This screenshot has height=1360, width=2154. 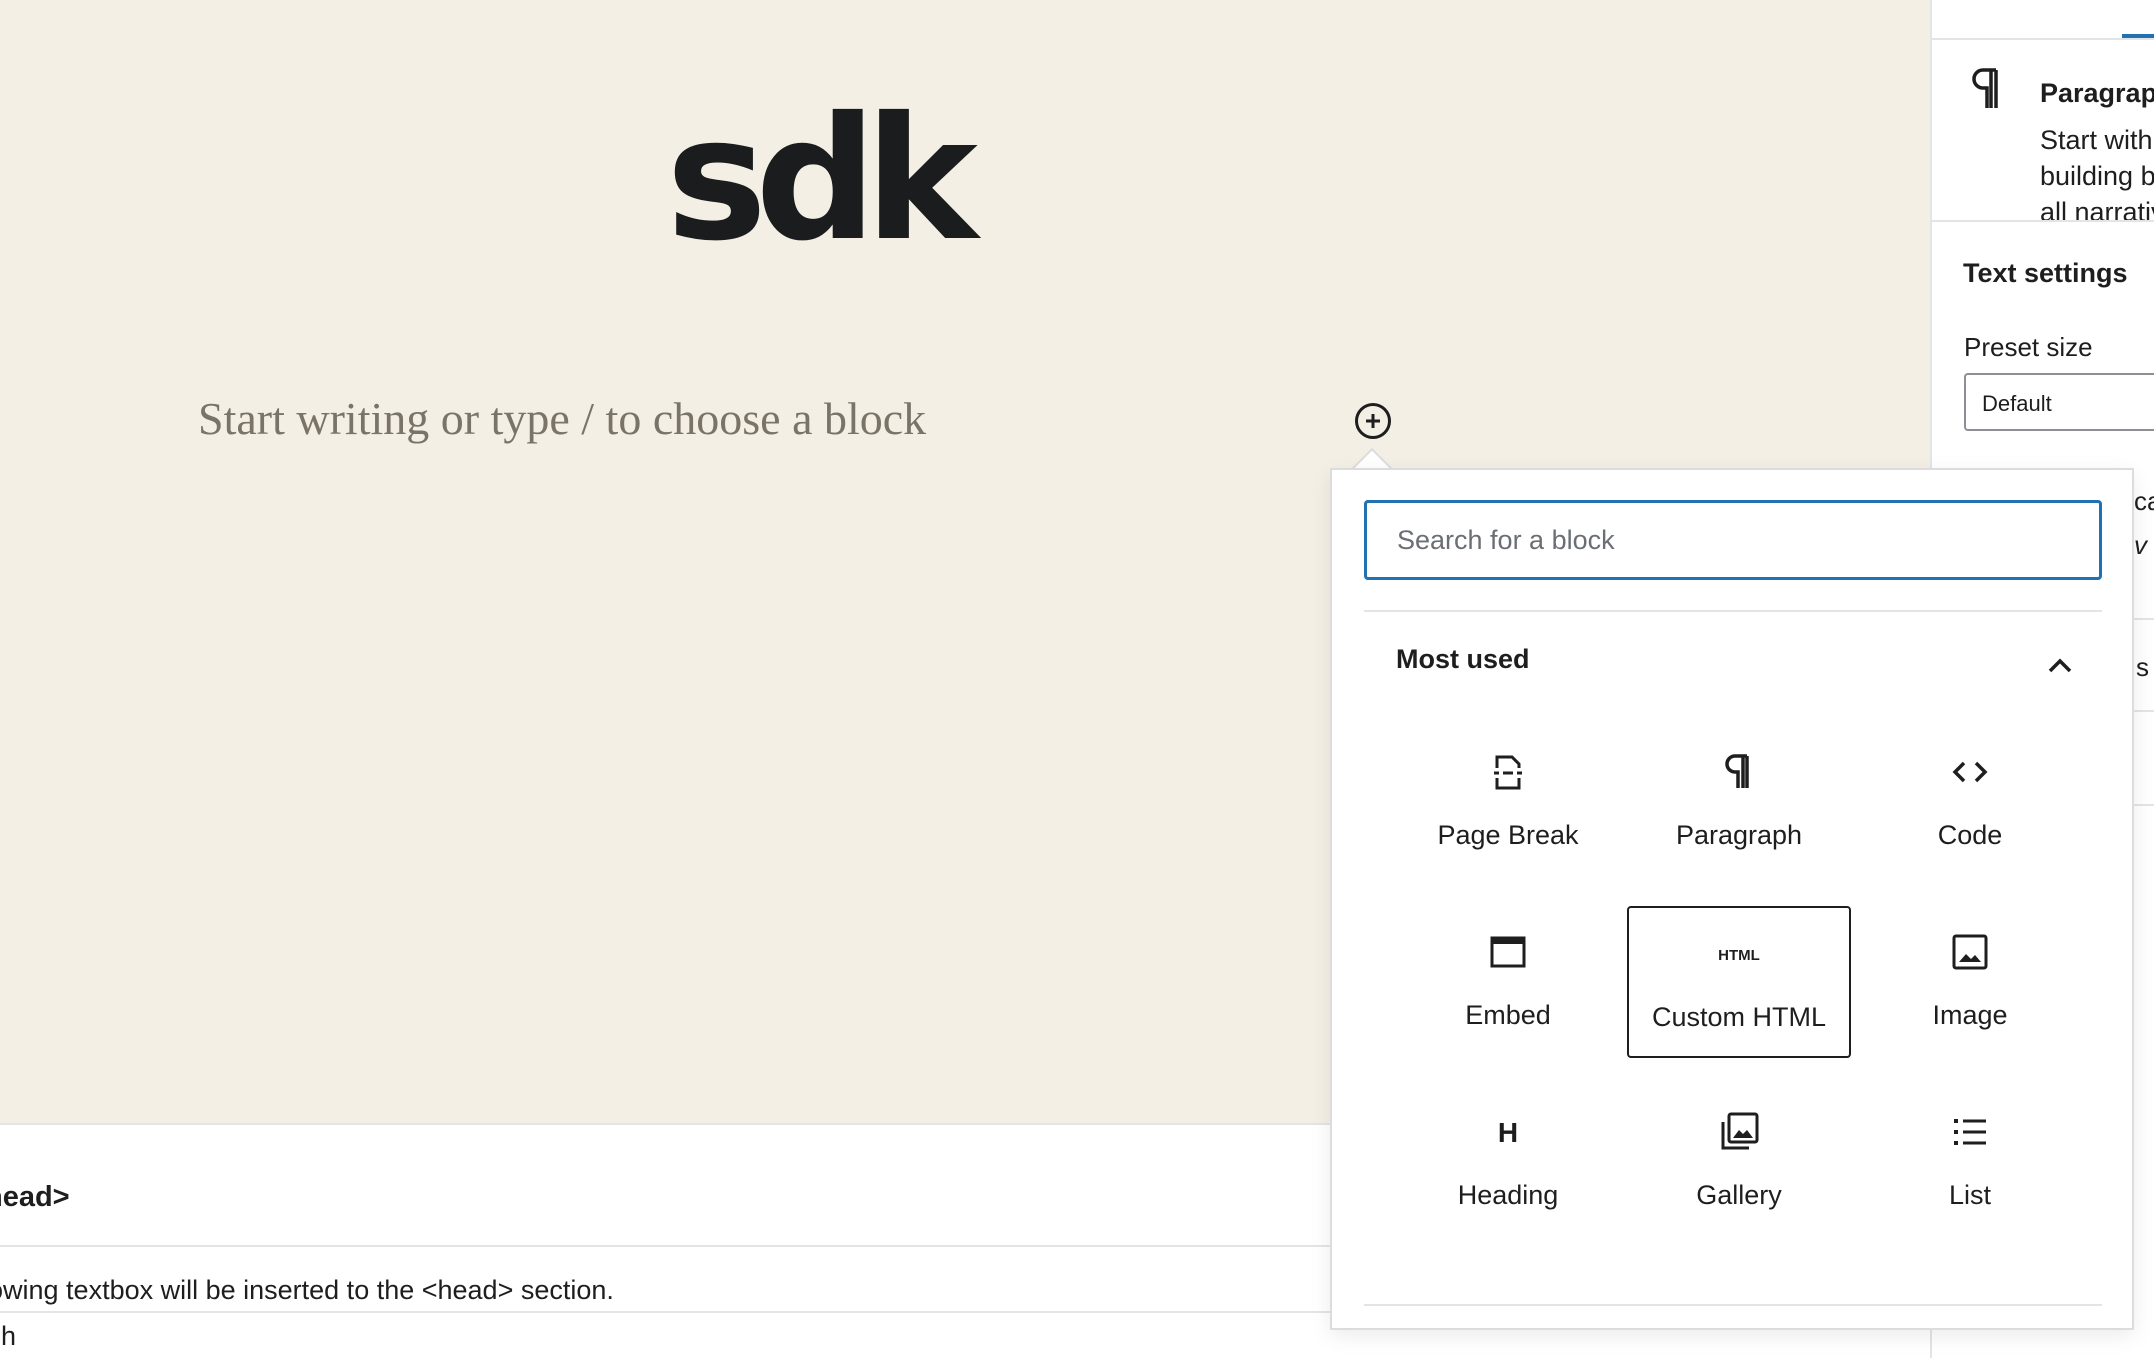 I want to click on block-search-input, so click(x=1733, y=540).